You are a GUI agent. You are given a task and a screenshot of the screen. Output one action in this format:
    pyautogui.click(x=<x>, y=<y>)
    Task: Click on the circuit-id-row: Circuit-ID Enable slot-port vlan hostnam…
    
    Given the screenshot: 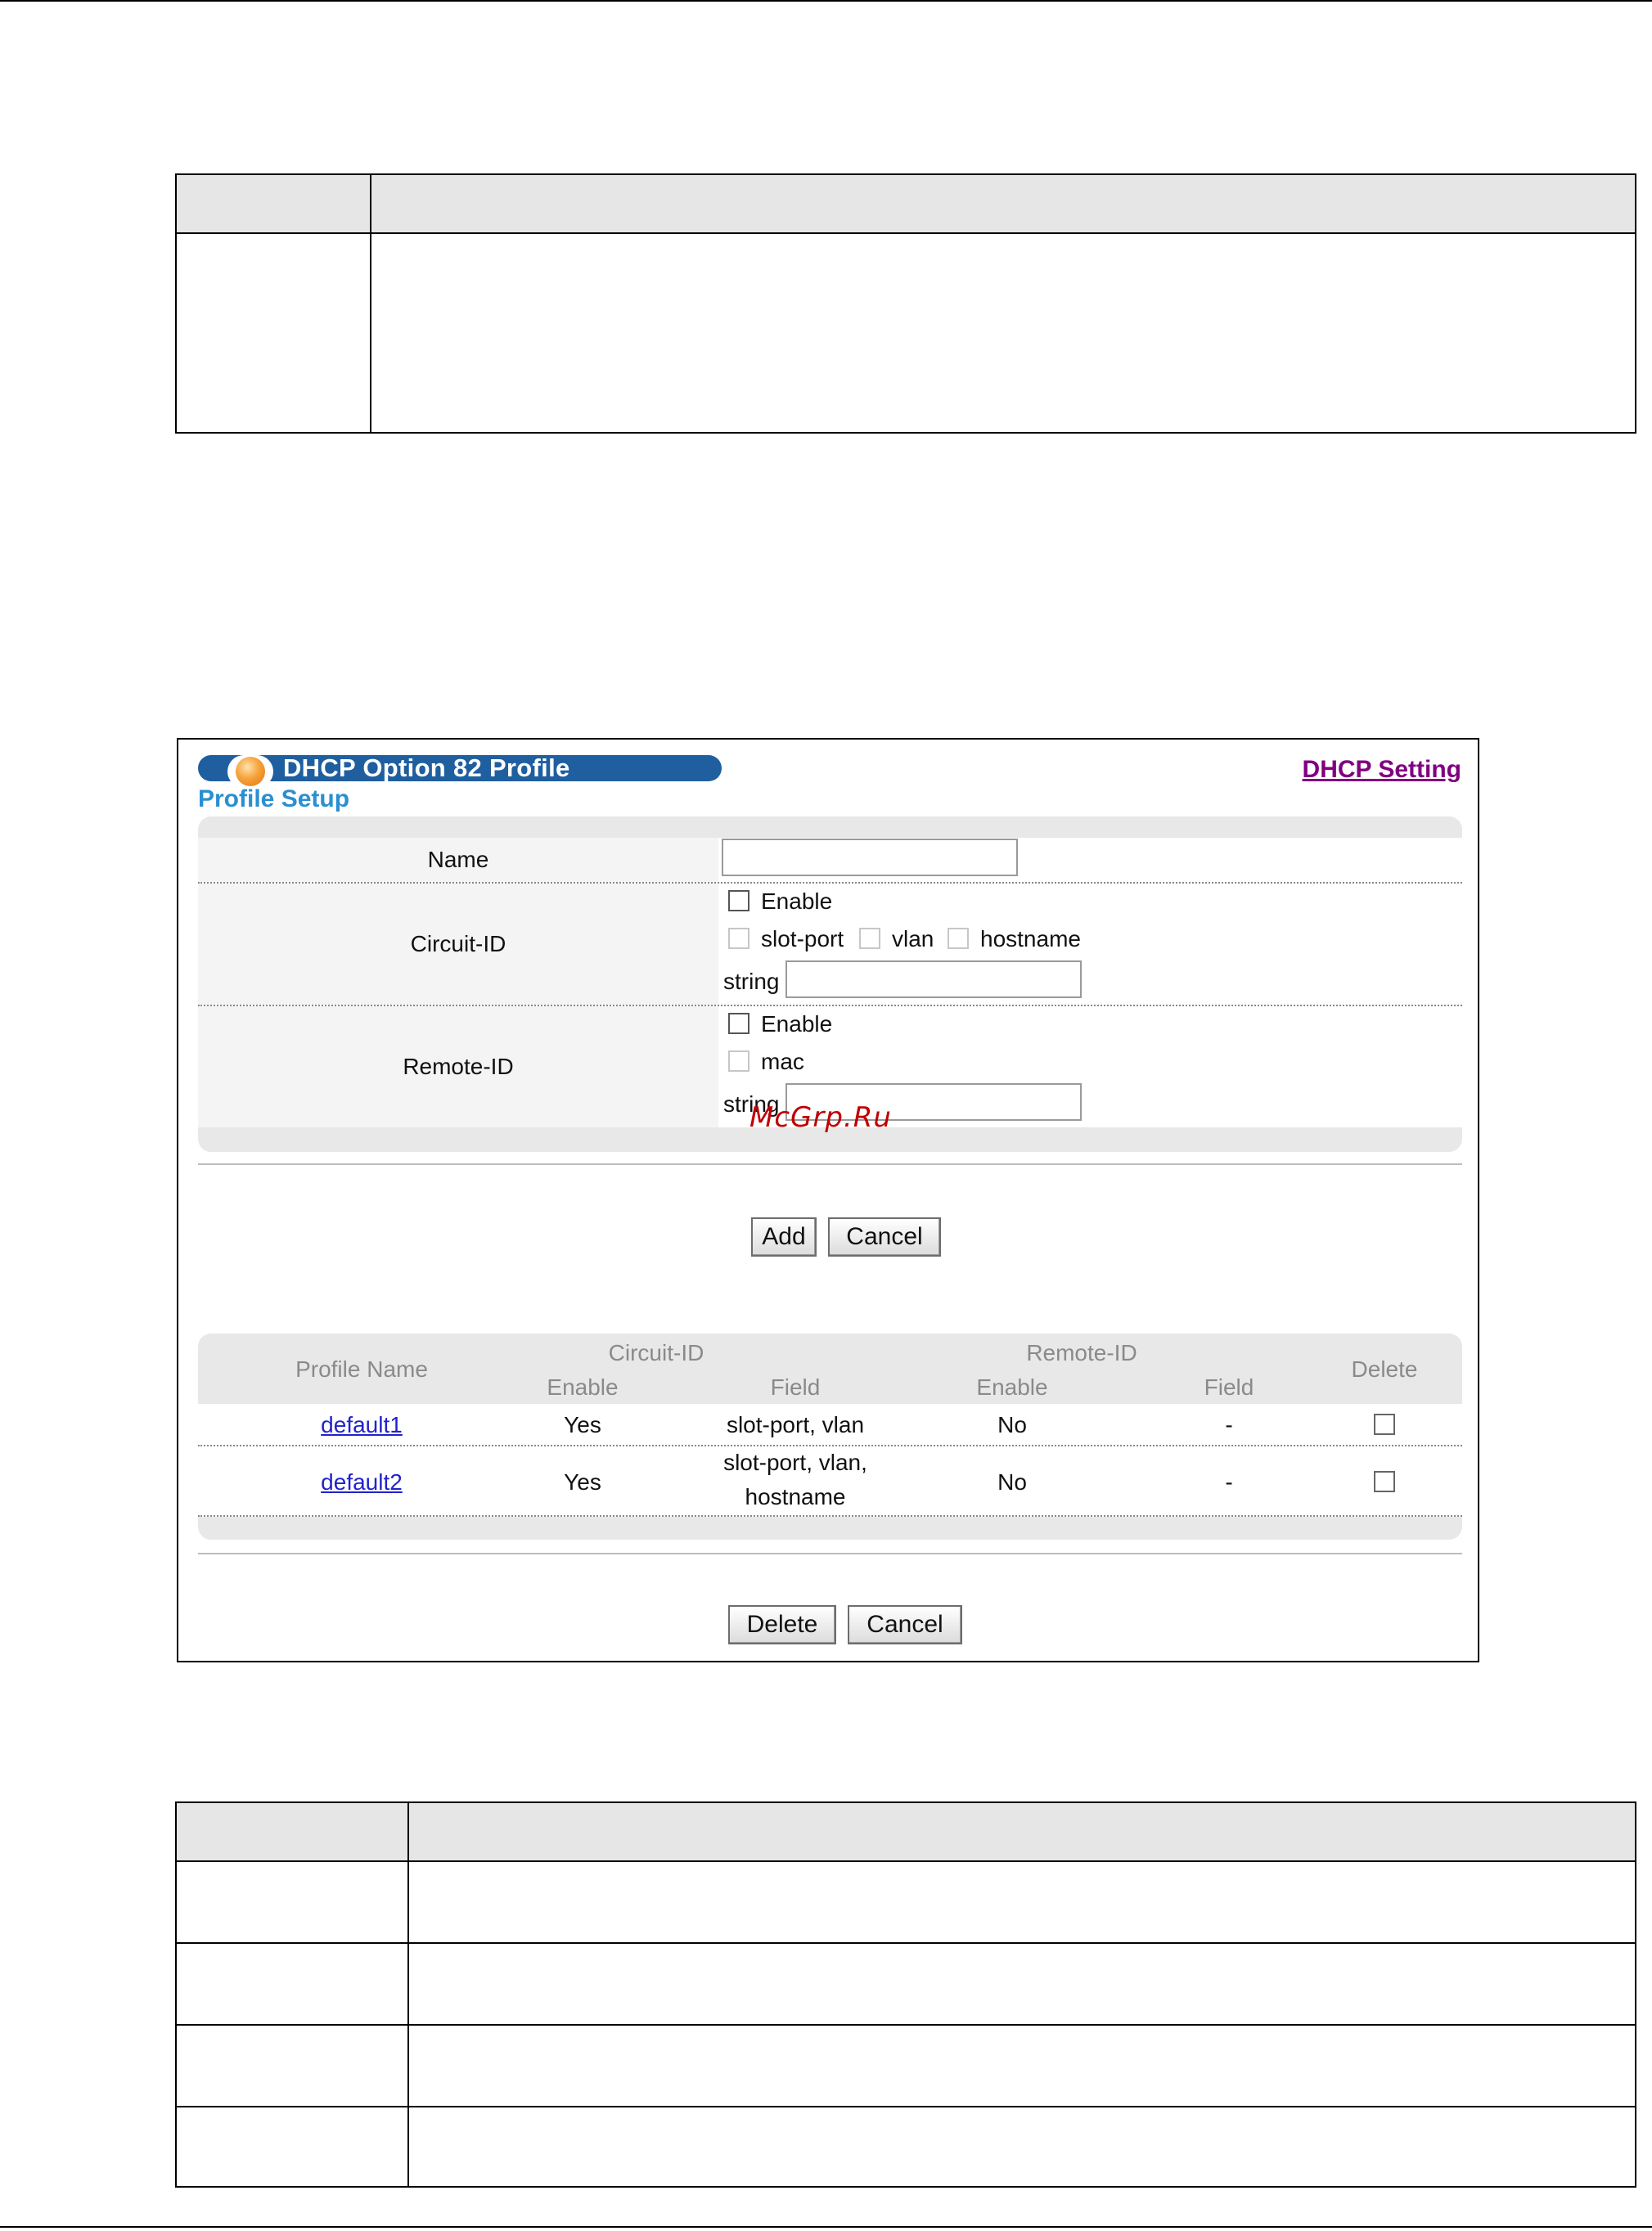 What is the action you would take?
    pyautogui.click(x=830, y=945)
    